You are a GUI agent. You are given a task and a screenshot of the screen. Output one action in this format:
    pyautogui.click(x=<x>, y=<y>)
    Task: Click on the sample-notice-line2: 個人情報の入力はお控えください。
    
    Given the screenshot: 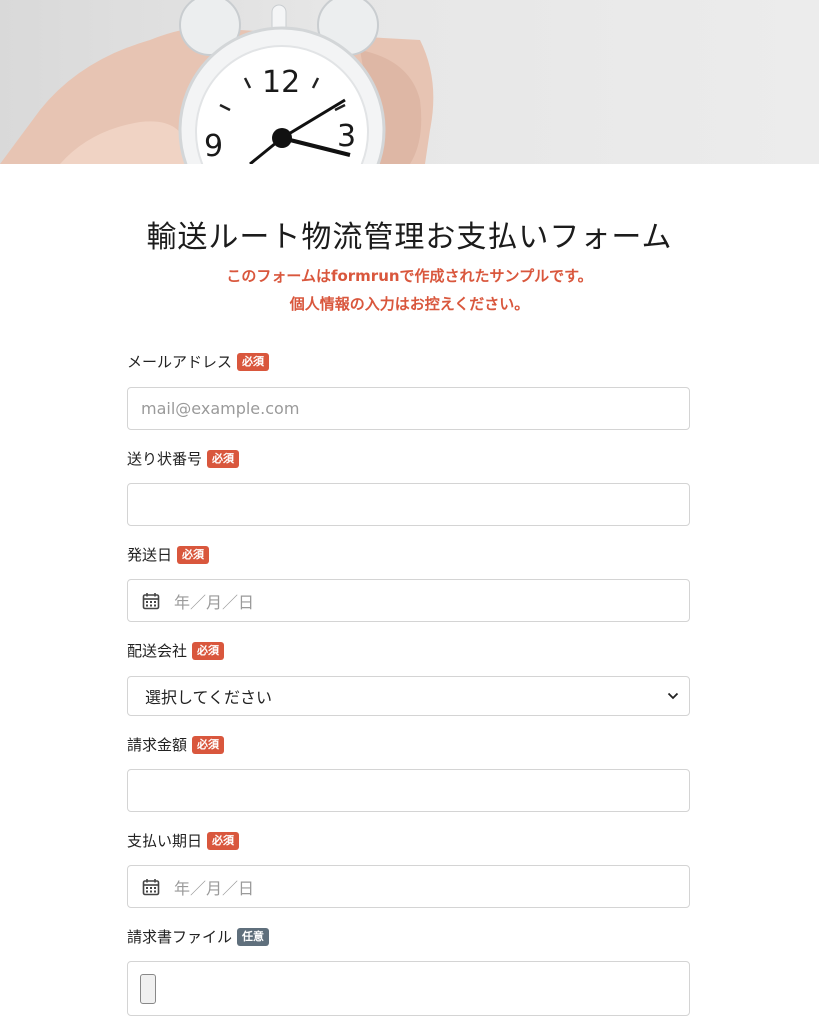 What is the action you would take?
    pyautogui.click(x=409, y=304)
    